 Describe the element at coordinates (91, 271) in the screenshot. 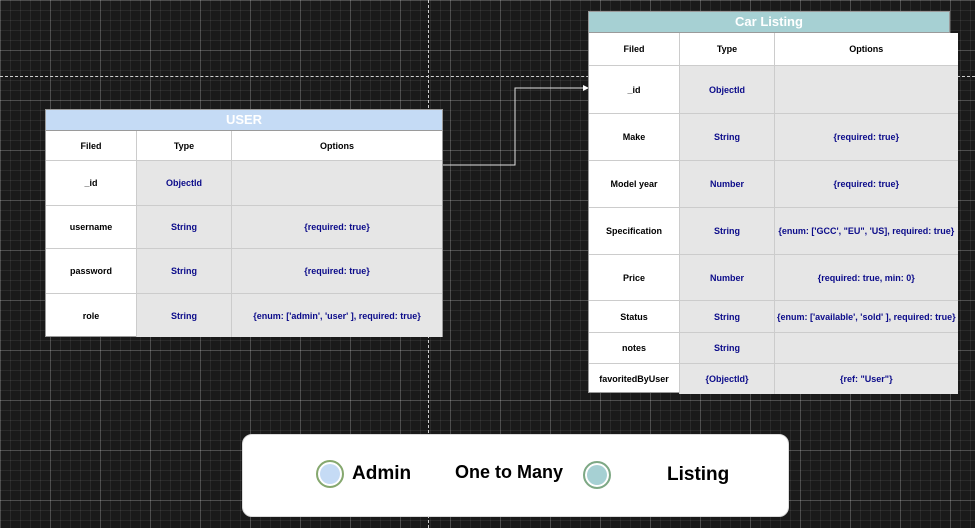

I see `cell-field: password` at that location.